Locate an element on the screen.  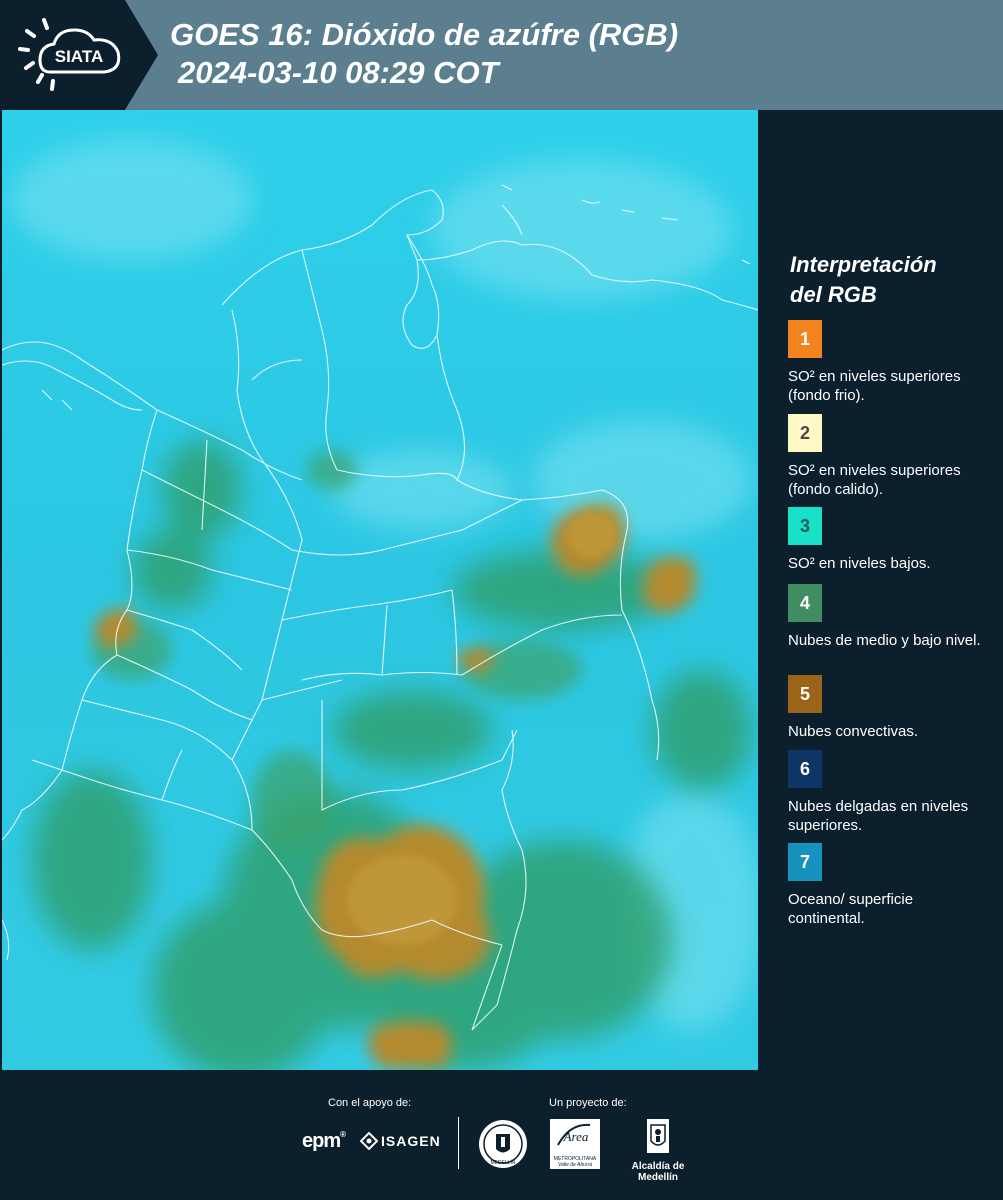
siata-logo: SIATA is located at coordinates (79, 55).